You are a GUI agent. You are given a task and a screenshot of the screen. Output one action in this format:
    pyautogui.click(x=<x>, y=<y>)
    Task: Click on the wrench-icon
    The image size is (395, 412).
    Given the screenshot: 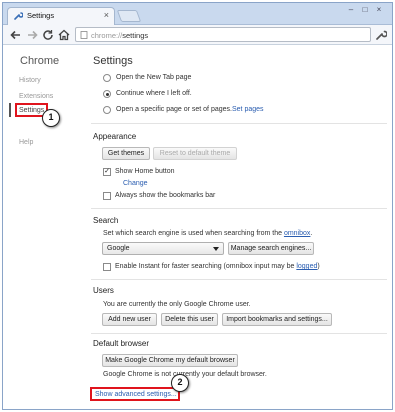 What is the action you would take?
    pyautogui.click(x=381, y=35)
    